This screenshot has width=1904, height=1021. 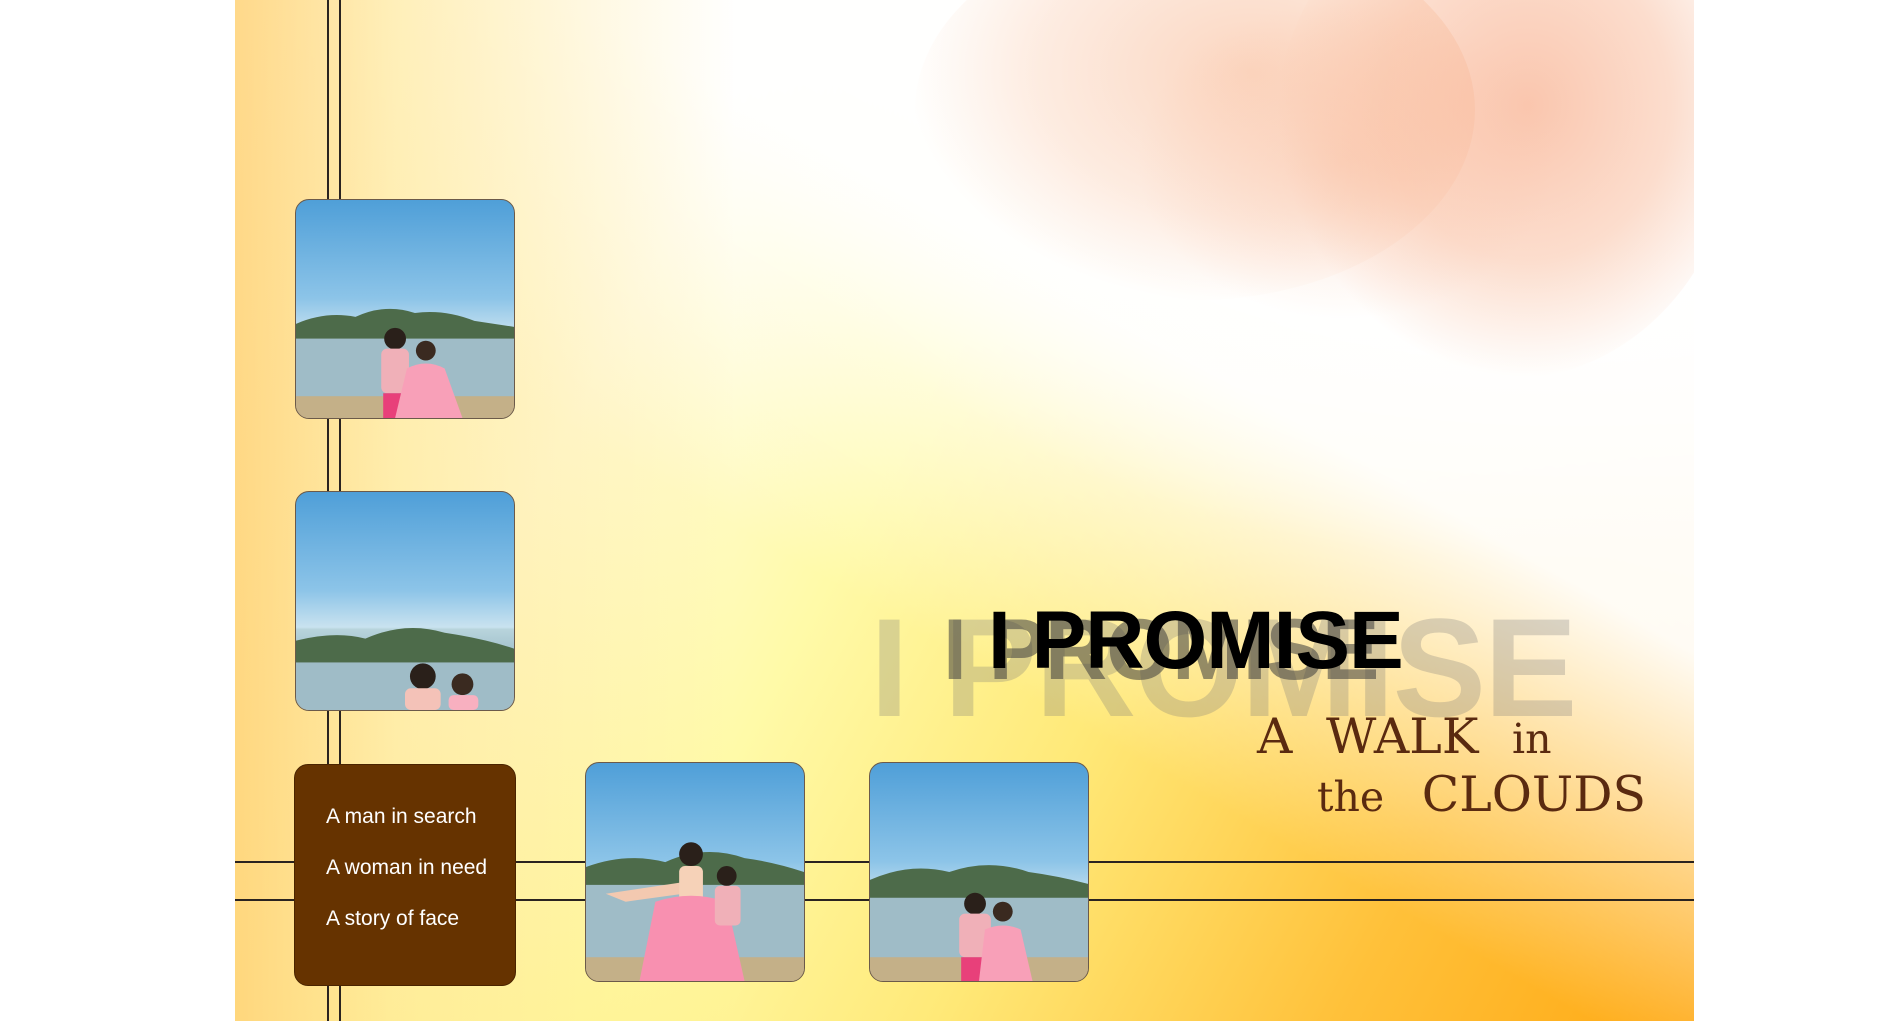 I want to click on caption-line-3: A story of face, so click(x=393, y=918).